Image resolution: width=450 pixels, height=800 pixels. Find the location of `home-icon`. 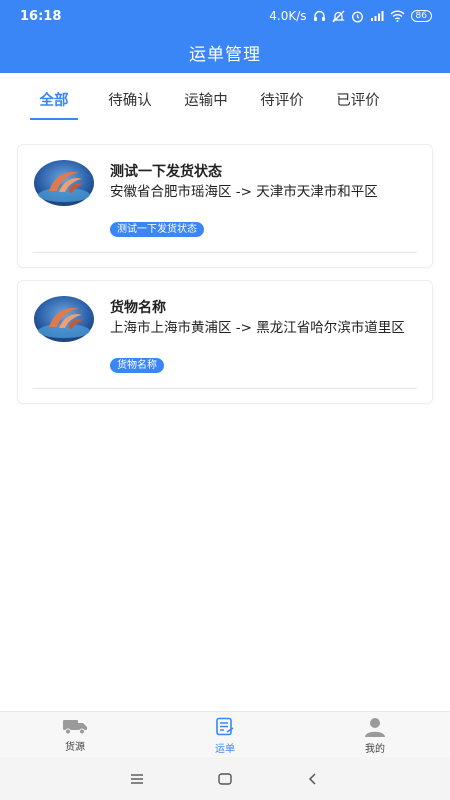

home-icon is located at coordinates (225, 779).